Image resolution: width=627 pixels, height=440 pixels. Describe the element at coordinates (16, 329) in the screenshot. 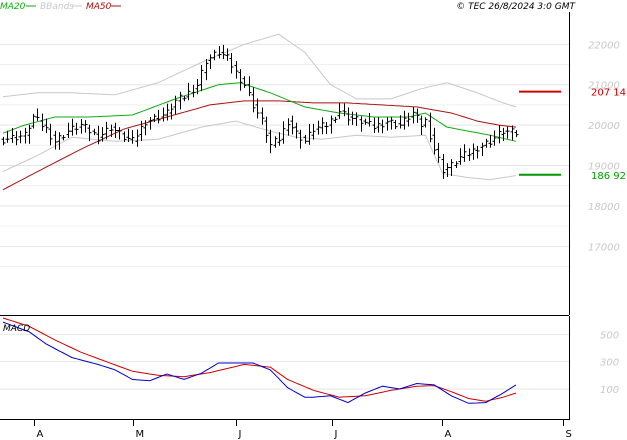

I see `macd-title: MACD` at that location.